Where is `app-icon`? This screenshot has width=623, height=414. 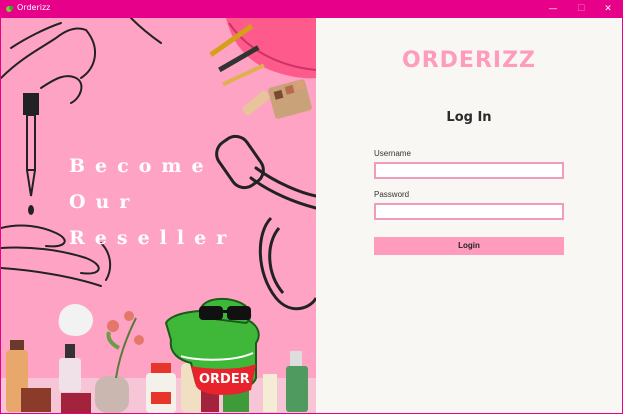
app-icon is located at coordinates (10, 9).